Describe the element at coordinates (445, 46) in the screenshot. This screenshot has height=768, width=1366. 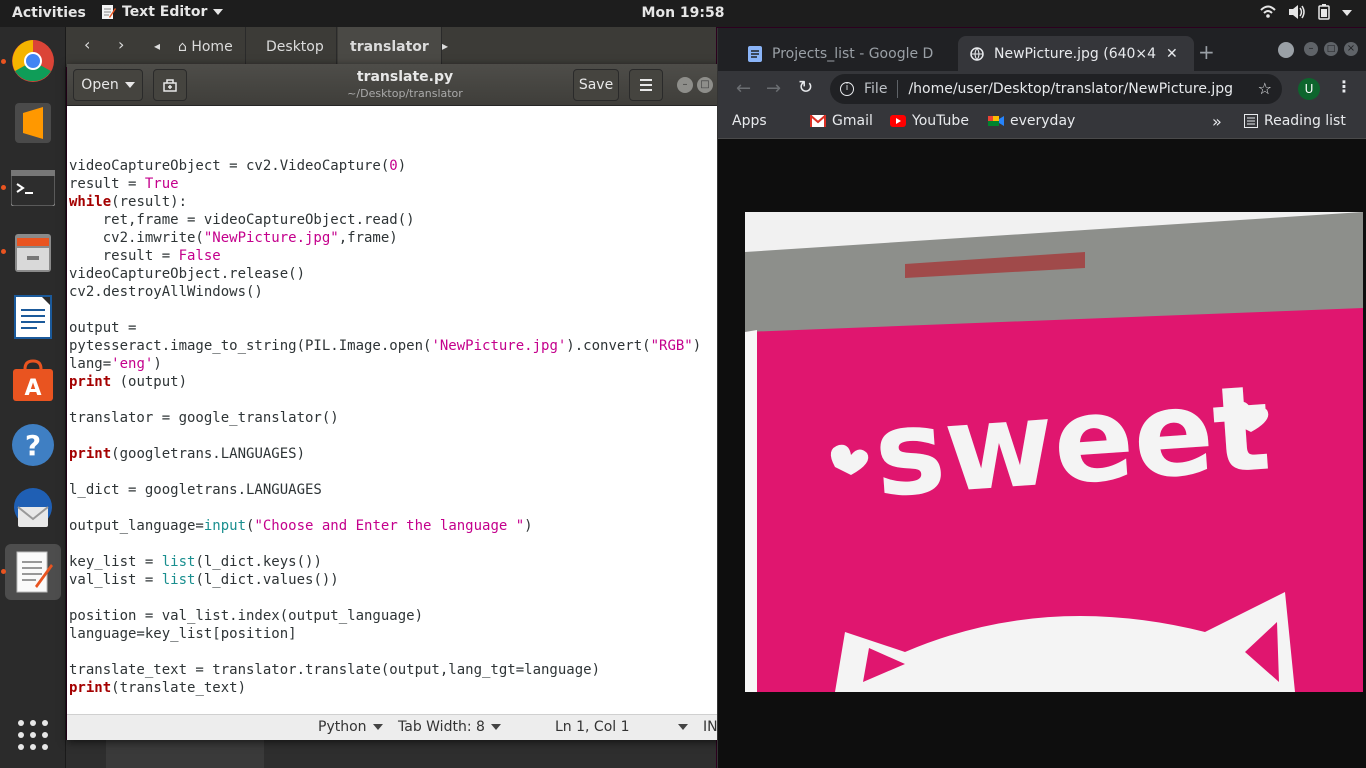
I see `path-right-icon: ▸` at that location.